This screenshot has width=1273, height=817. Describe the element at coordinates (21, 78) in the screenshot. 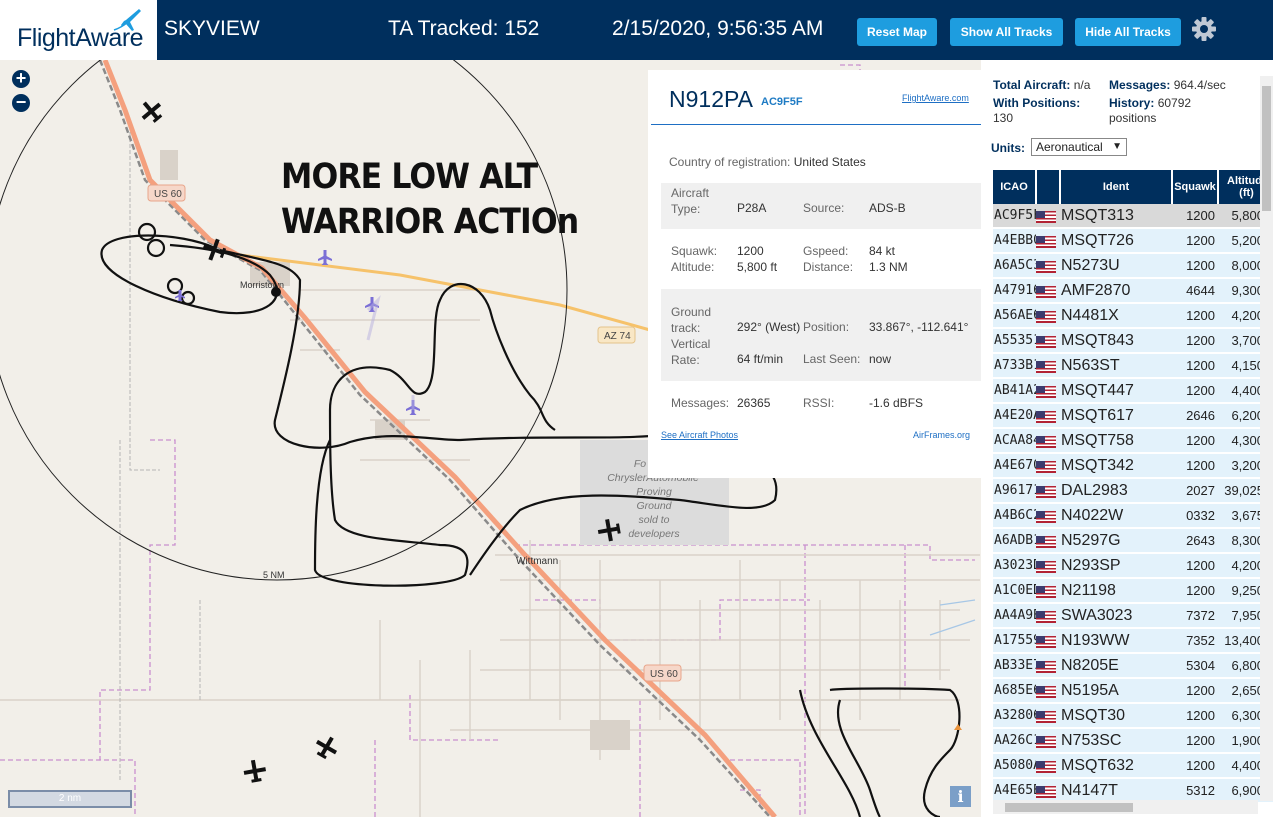

I see `zoom-in-button: +` at that location.